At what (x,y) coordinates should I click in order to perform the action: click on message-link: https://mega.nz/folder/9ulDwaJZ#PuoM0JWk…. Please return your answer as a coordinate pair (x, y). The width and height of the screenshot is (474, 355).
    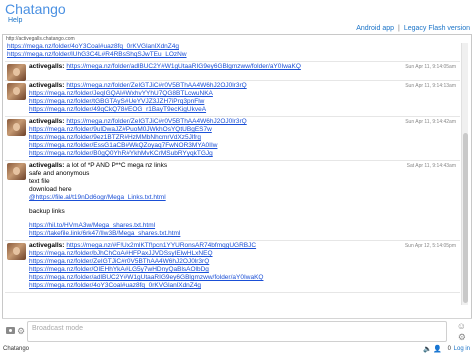
    Looking at the image, I should click on (120, 129).